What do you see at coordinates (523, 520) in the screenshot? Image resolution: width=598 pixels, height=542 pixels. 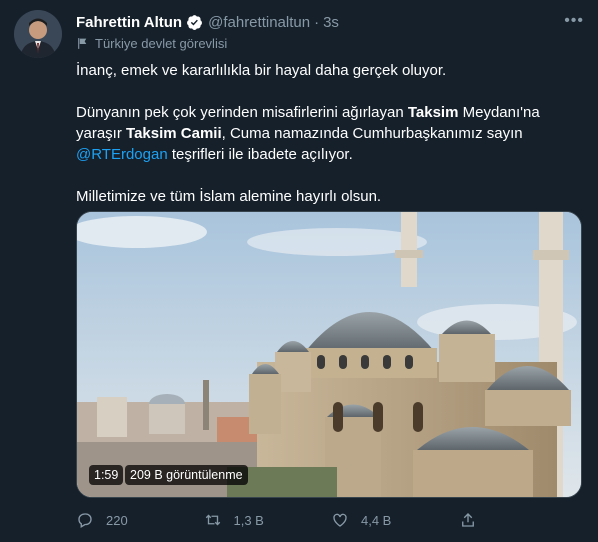 I see `share-button` at bounding box center [523, 520].